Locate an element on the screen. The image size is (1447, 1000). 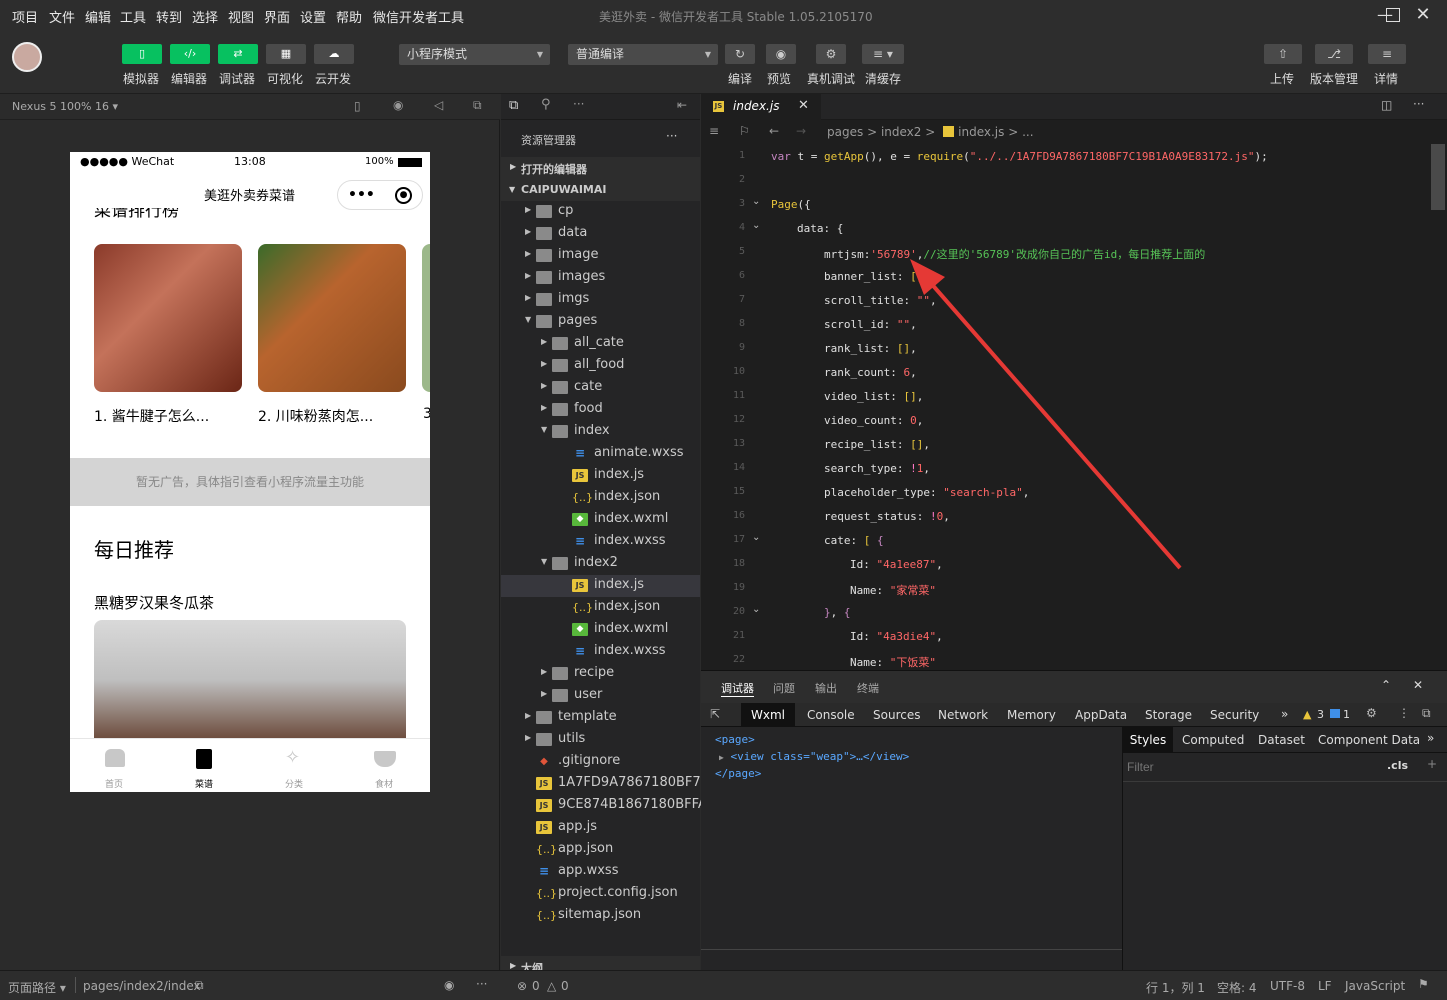
tab-sources: Sources is located at coordinates (896, 715).